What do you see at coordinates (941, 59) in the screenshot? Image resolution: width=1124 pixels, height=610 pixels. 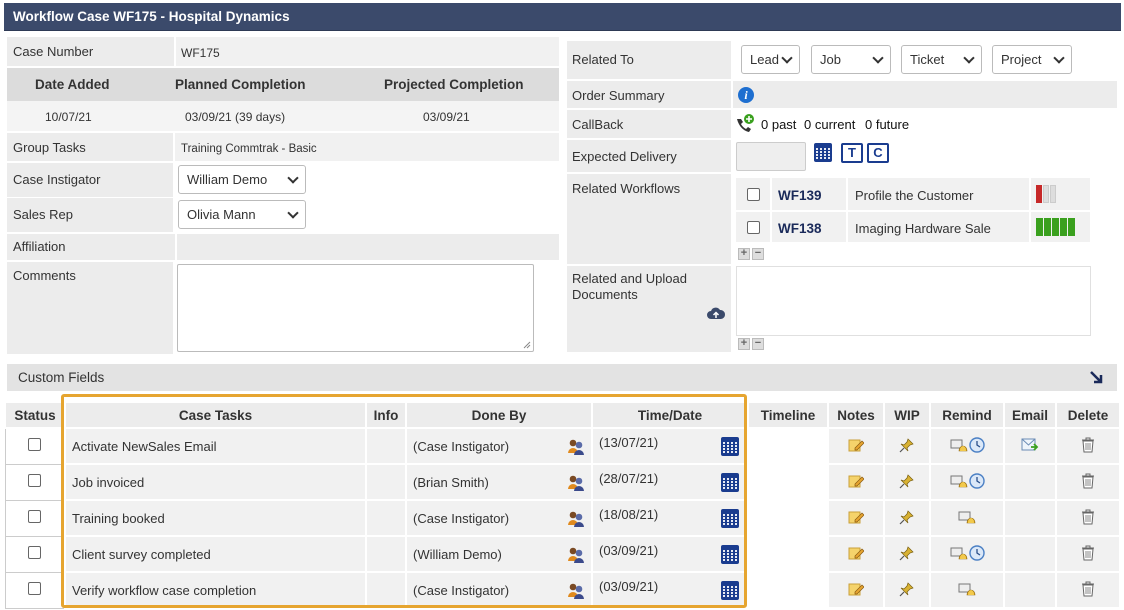 I see `related-ticket-select: Ticket` at bounding box center [941, 59].